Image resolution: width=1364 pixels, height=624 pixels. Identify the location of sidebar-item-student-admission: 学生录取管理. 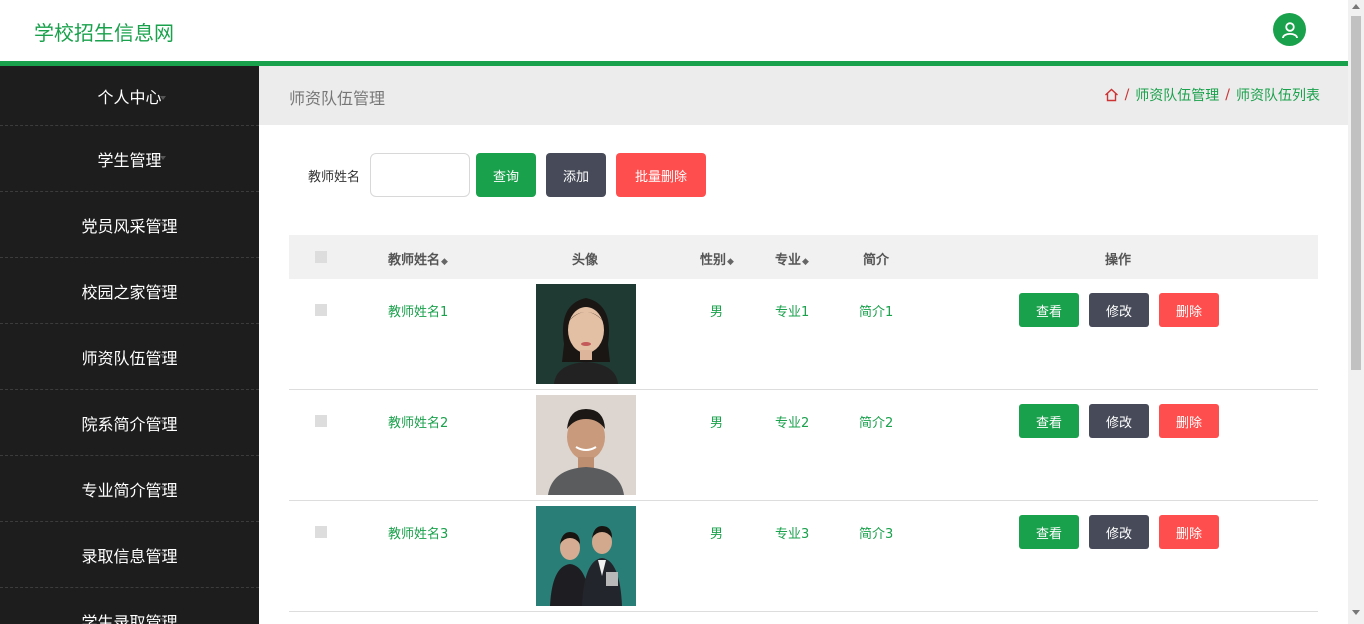
(129, 606).